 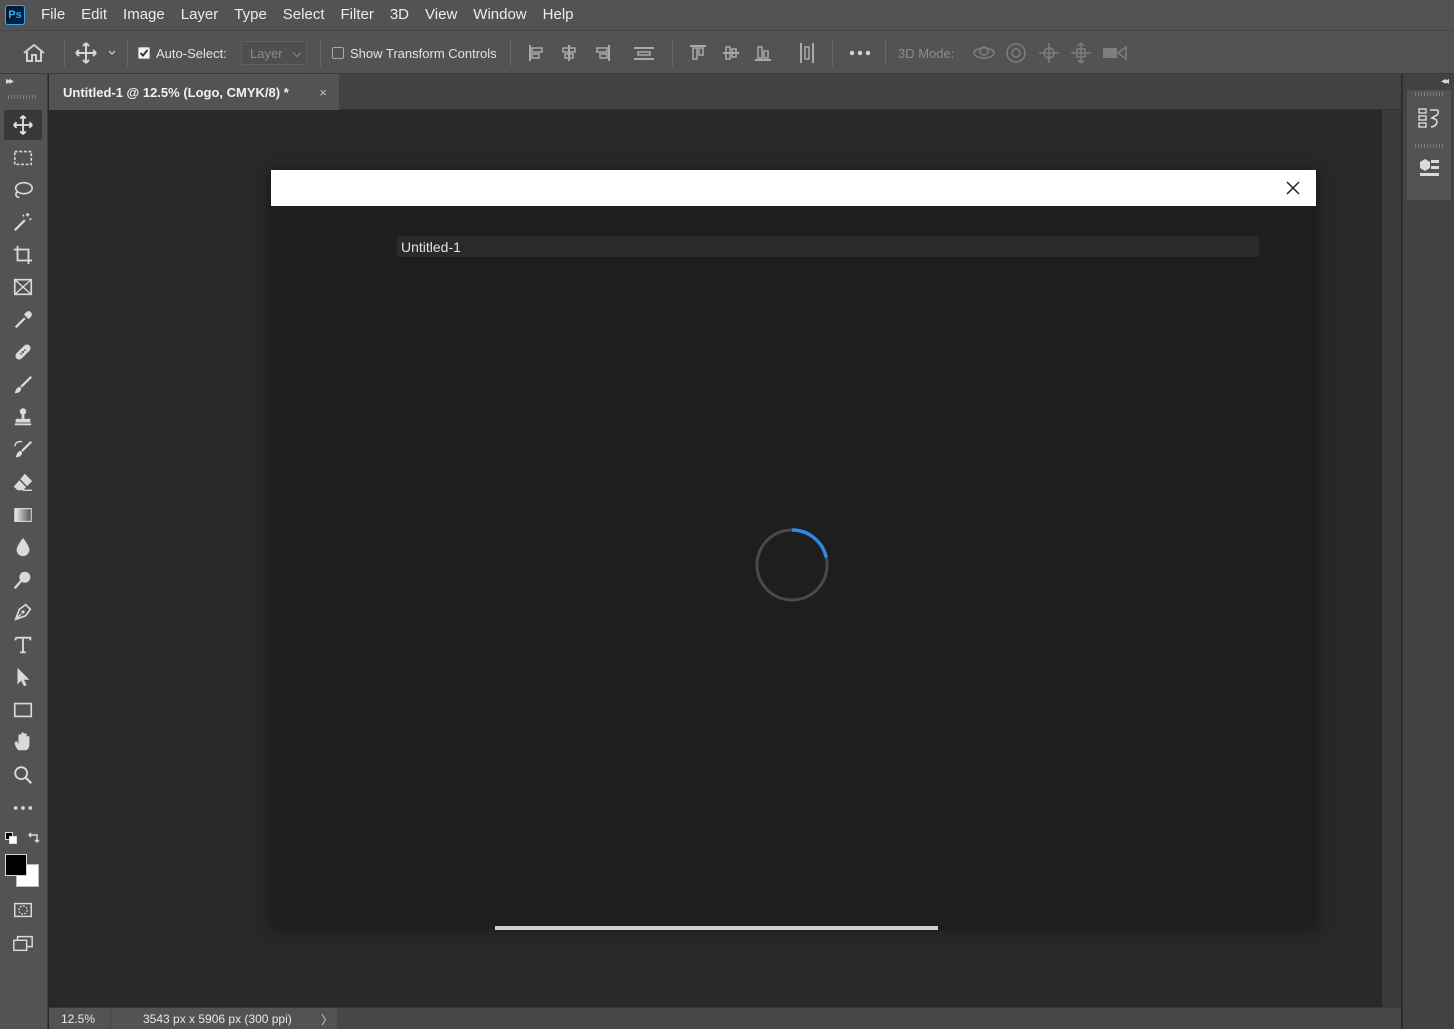 I want to click on rectangle-tool-icon, so click(x=23, y=710).